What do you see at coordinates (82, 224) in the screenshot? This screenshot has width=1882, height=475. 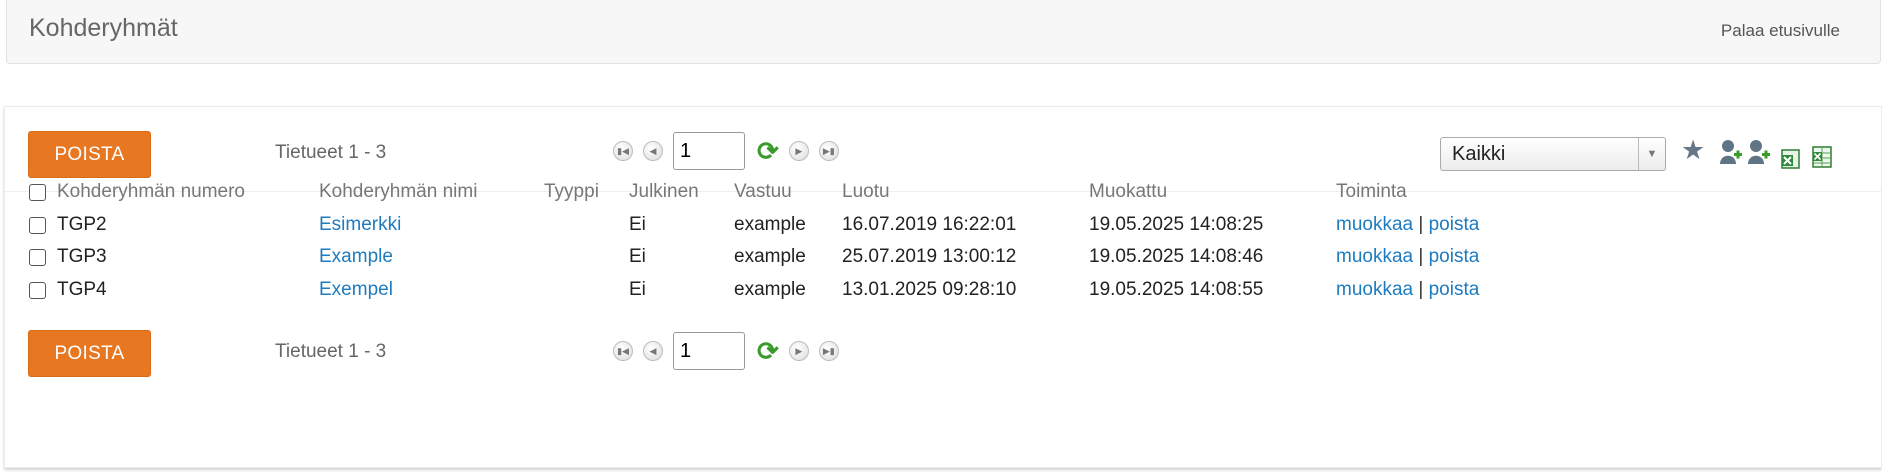 I see `row-number: TGP2` at bounding box center [82, 224].